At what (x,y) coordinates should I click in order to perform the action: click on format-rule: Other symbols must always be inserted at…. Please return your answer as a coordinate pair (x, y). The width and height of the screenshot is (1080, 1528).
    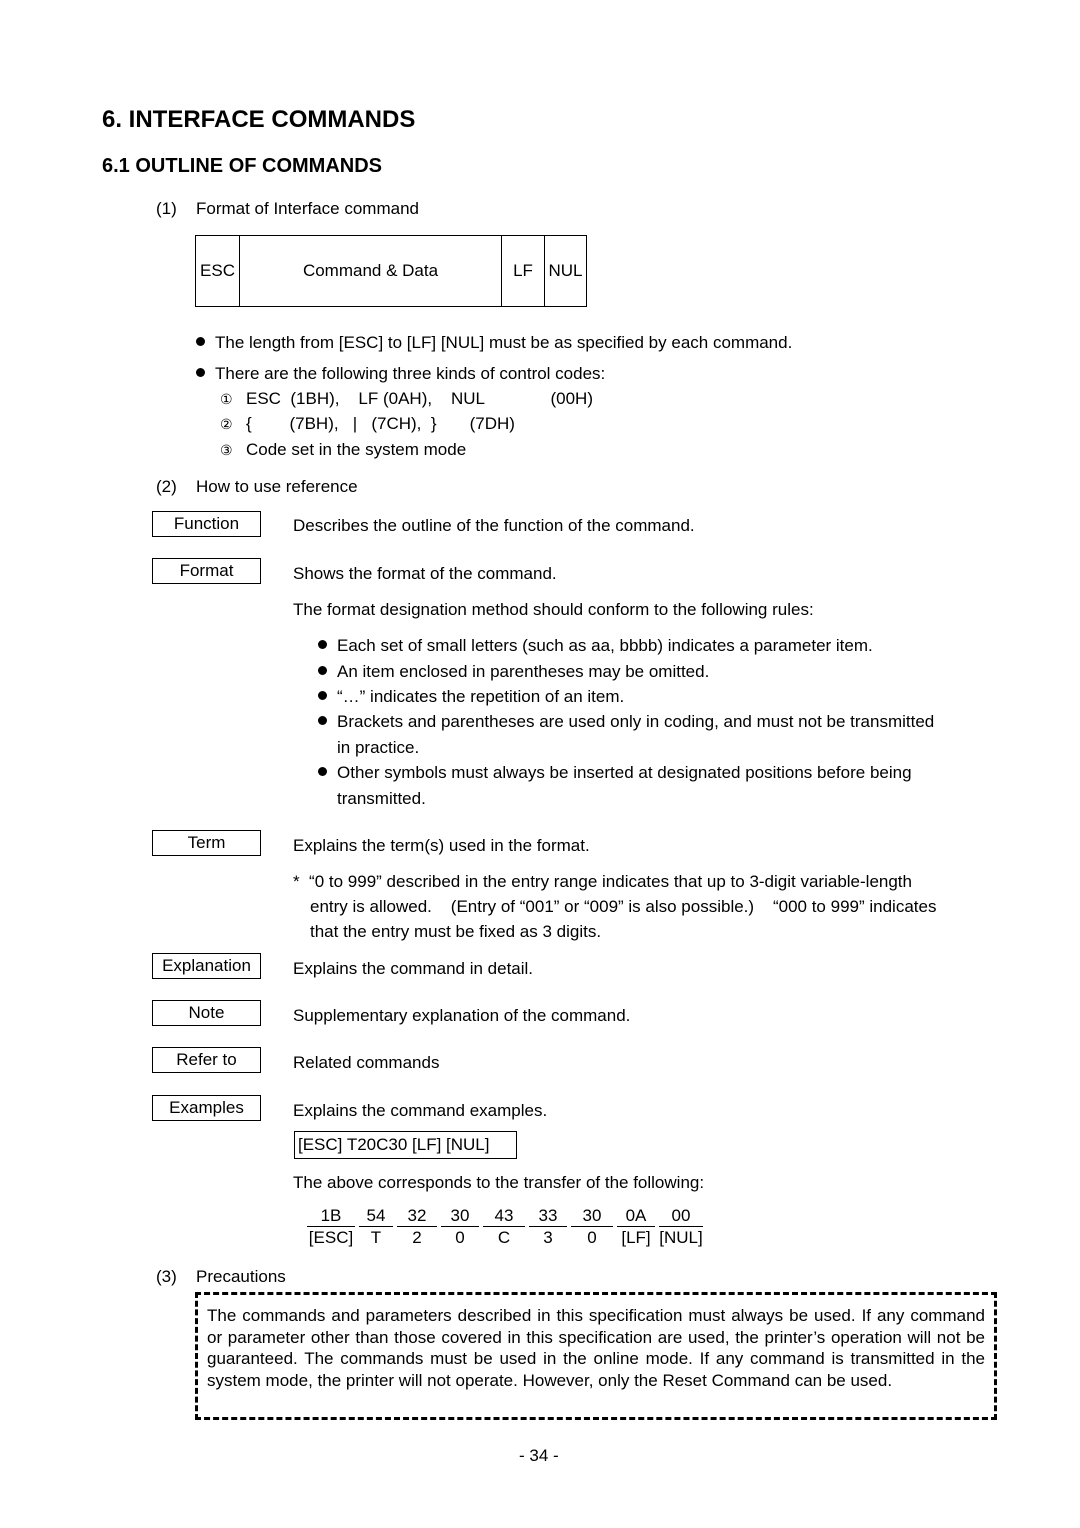
    Looking at the image, I should click on (615, 773).